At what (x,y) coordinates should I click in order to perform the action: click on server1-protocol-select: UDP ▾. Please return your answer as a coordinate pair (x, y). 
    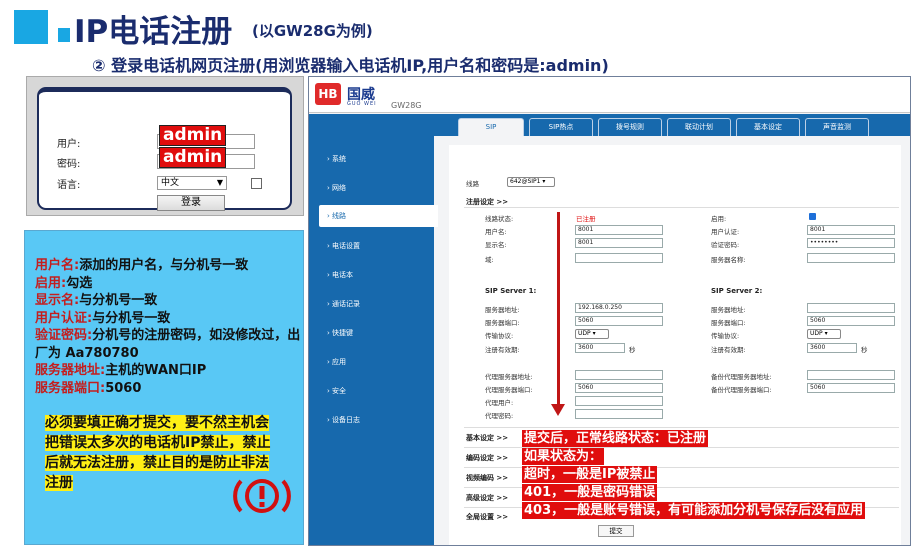
    Looking at the image, I should click on (592, 334).